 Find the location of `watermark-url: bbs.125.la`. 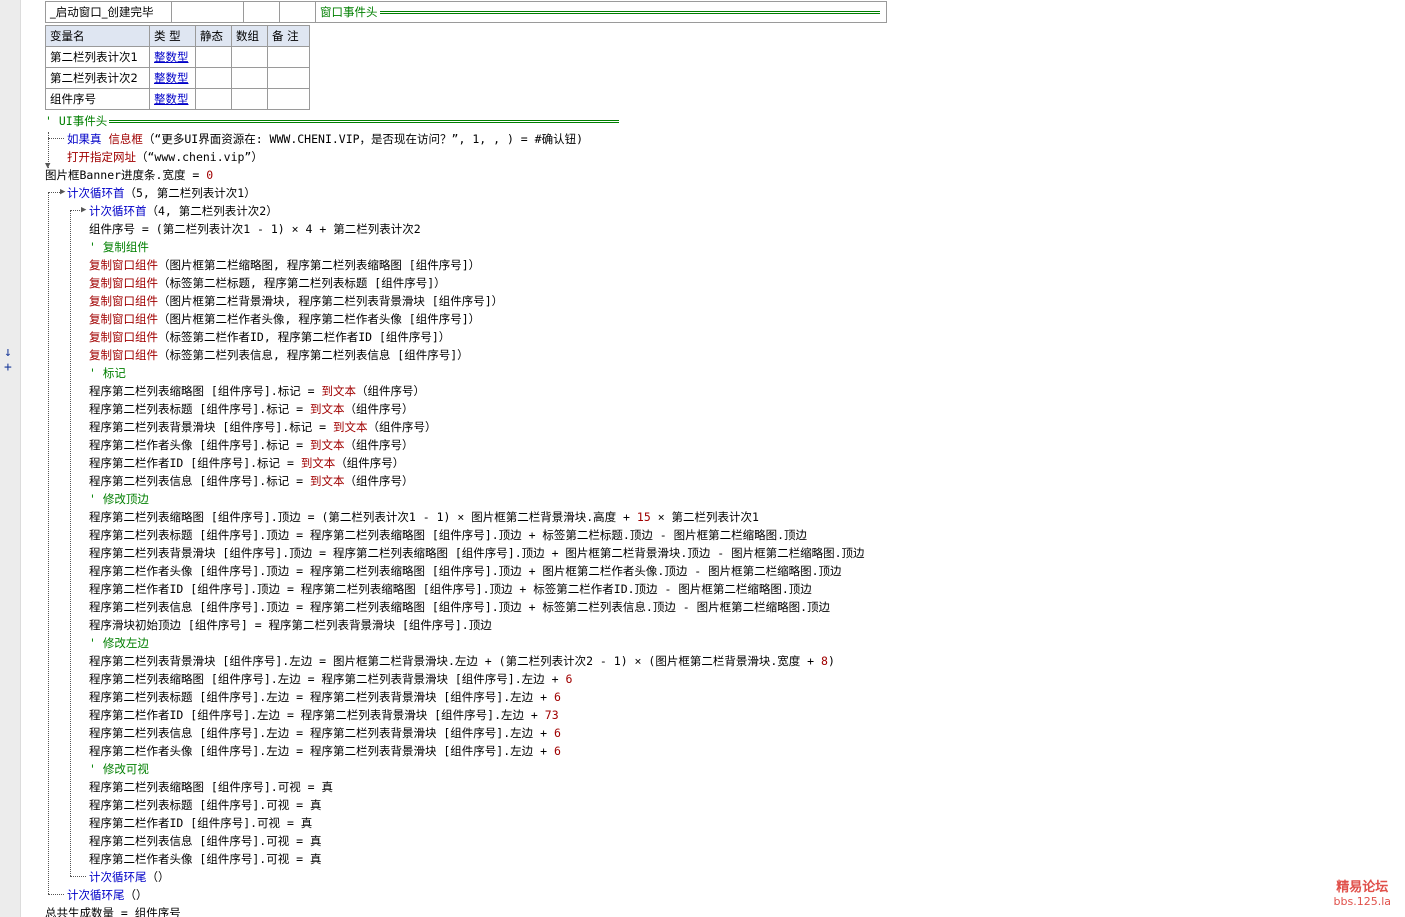

watermark-url: bbs.125.la is located at coordinates (1362, 901).